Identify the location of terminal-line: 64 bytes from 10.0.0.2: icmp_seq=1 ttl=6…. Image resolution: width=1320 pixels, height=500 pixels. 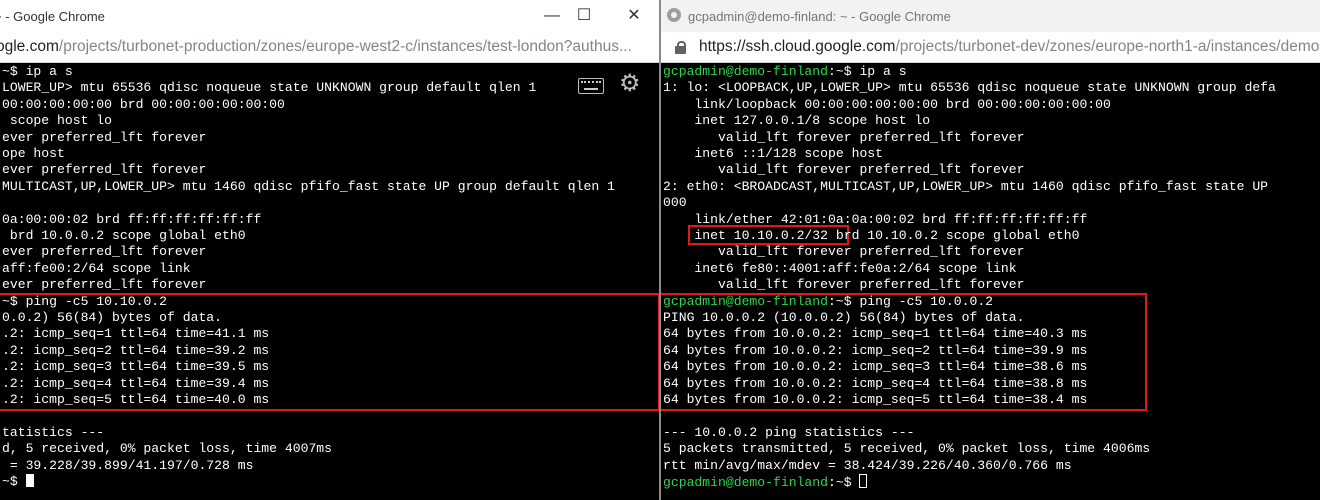
(875, 334).